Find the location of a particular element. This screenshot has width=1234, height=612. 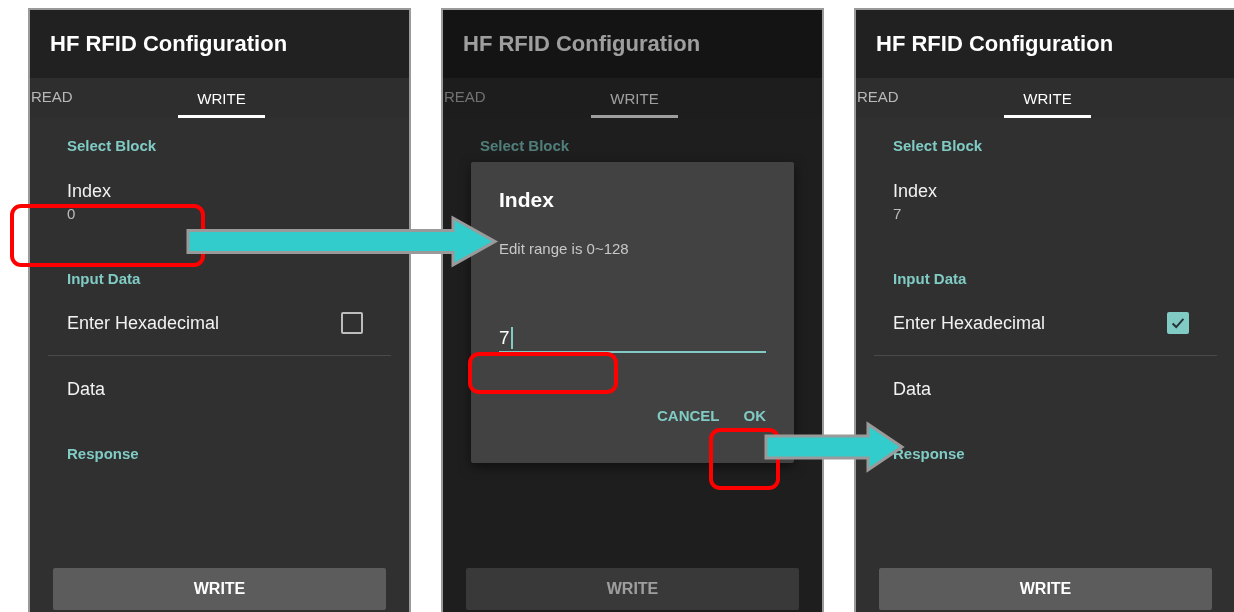

text-cursor is located at coordinates (511, 338).